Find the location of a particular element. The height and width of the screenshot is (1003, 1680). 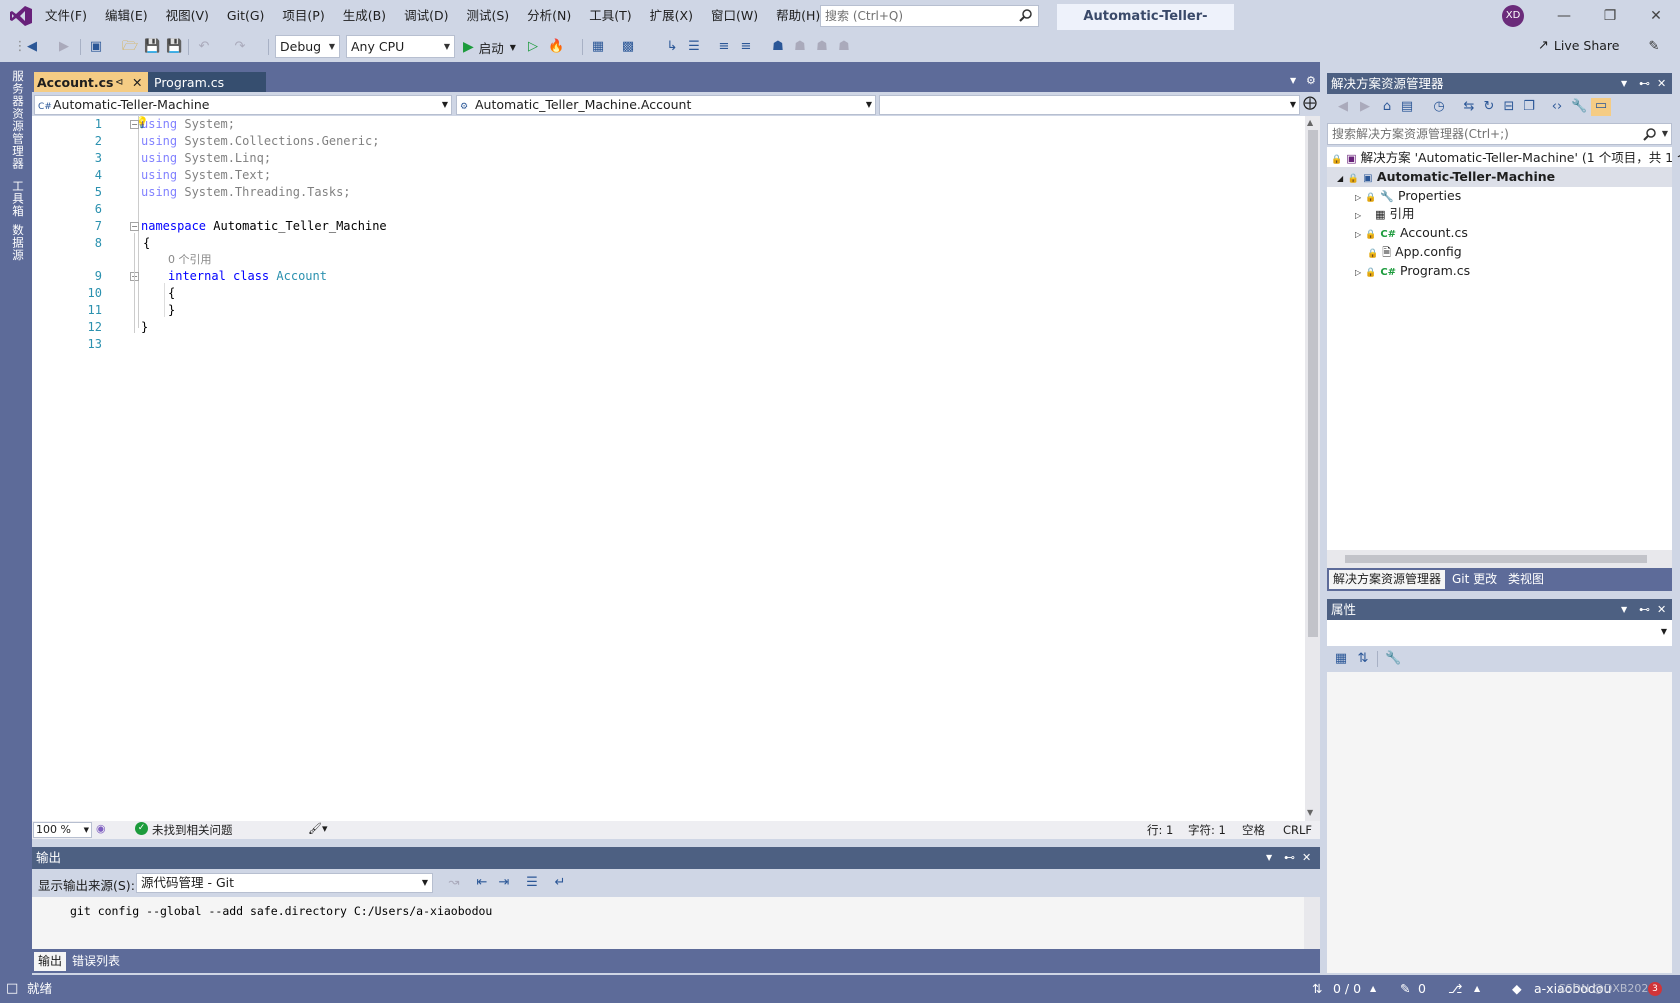

bookmark-icon: ☗ is located at coordinates (778, 47).